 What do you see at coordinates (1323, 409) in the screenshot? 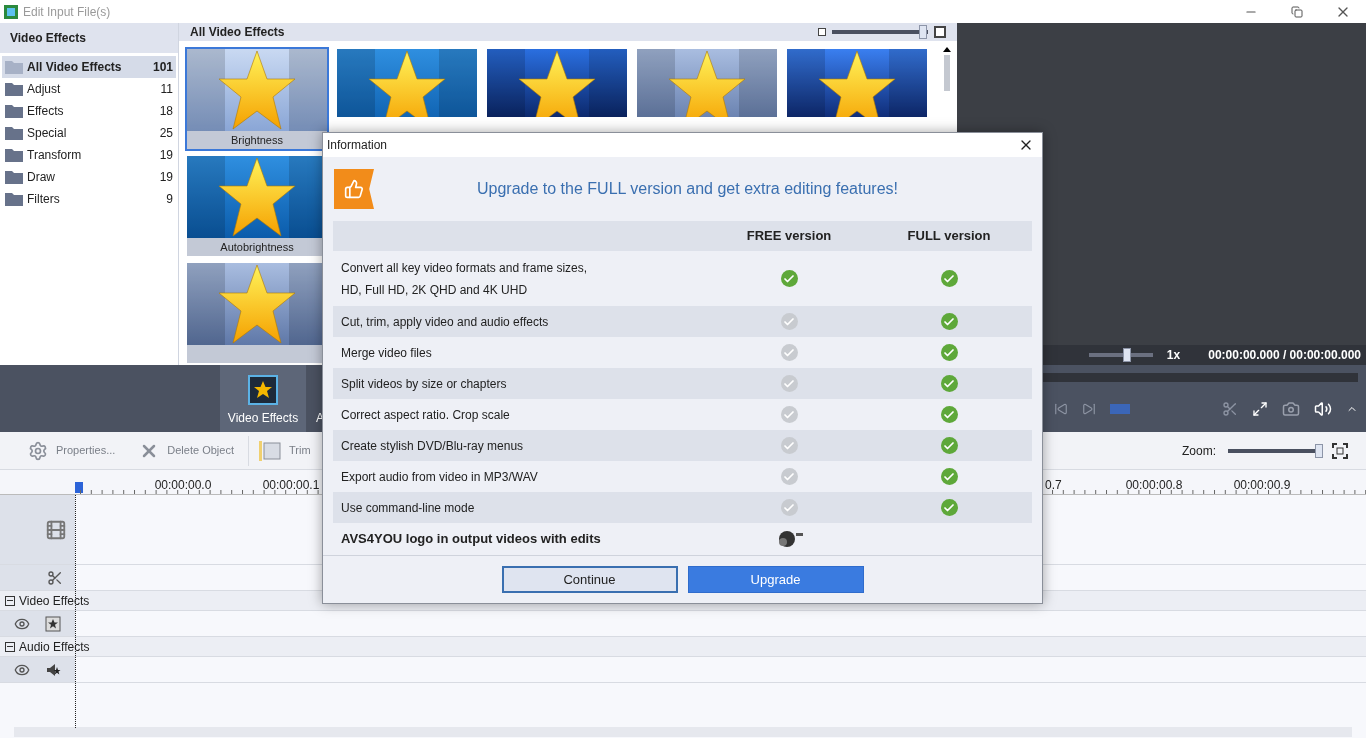
I see `volume-icon` at bounding box center [1323, 409].